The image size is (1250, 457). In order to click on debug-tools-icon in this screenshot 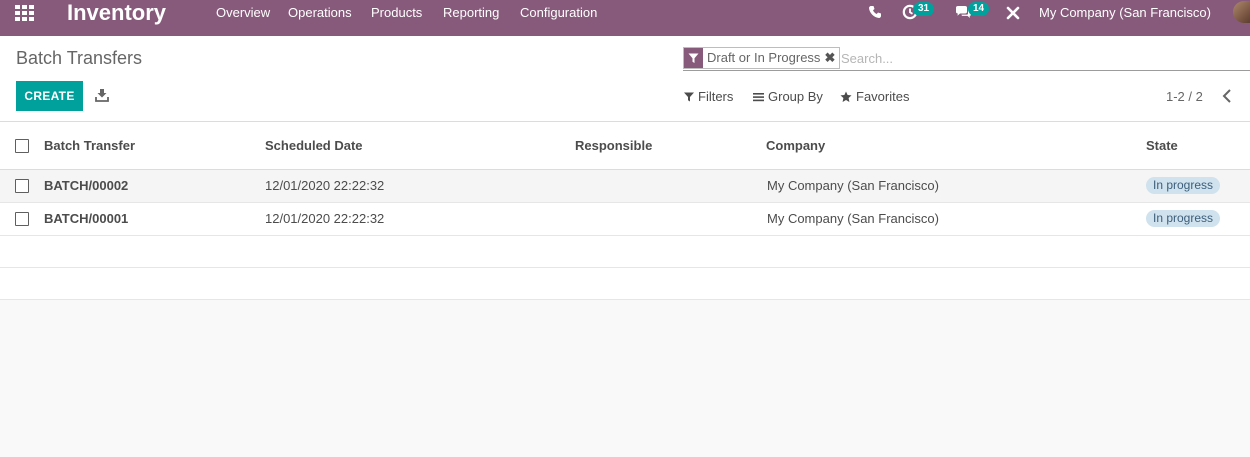, I will do `click(1013, 13)`.